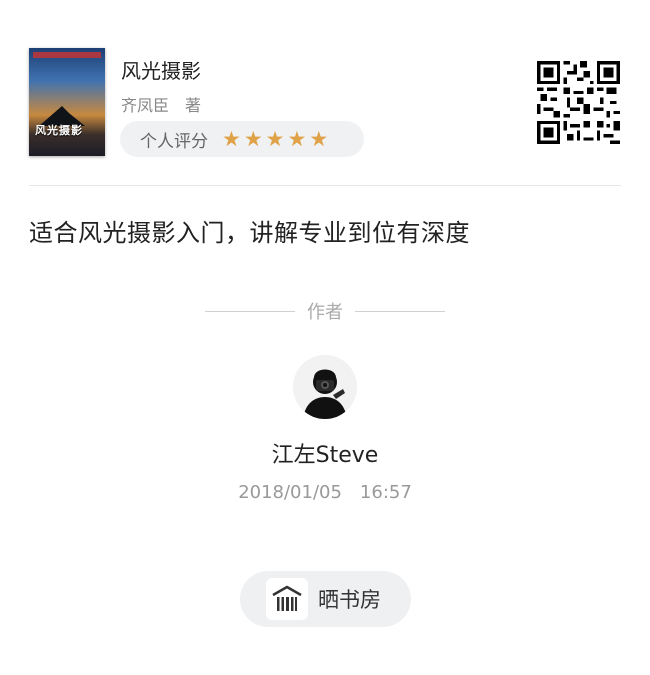 The height and width of the screenshot is (675, 650). I want to click on cover-banner, so click(67, 55).